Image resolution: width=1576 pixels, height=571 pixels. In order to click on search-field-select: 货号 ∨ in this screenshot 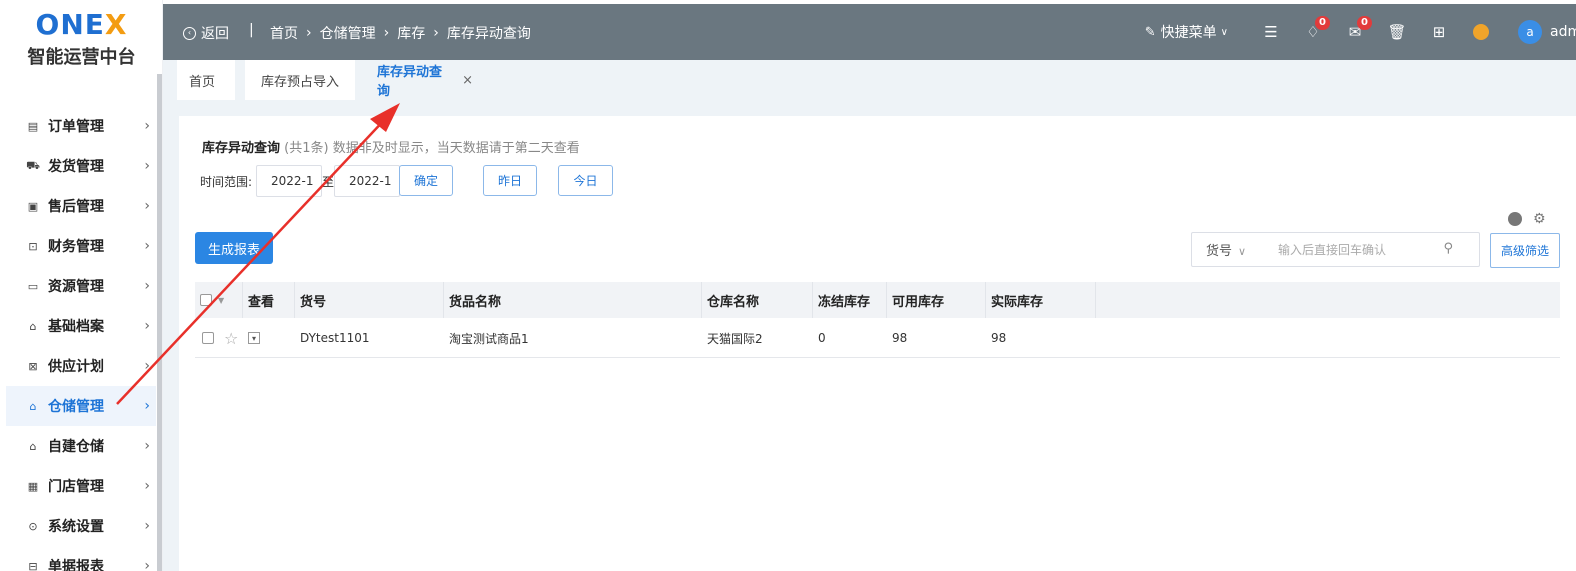, I will do `click(1227, 249)`.